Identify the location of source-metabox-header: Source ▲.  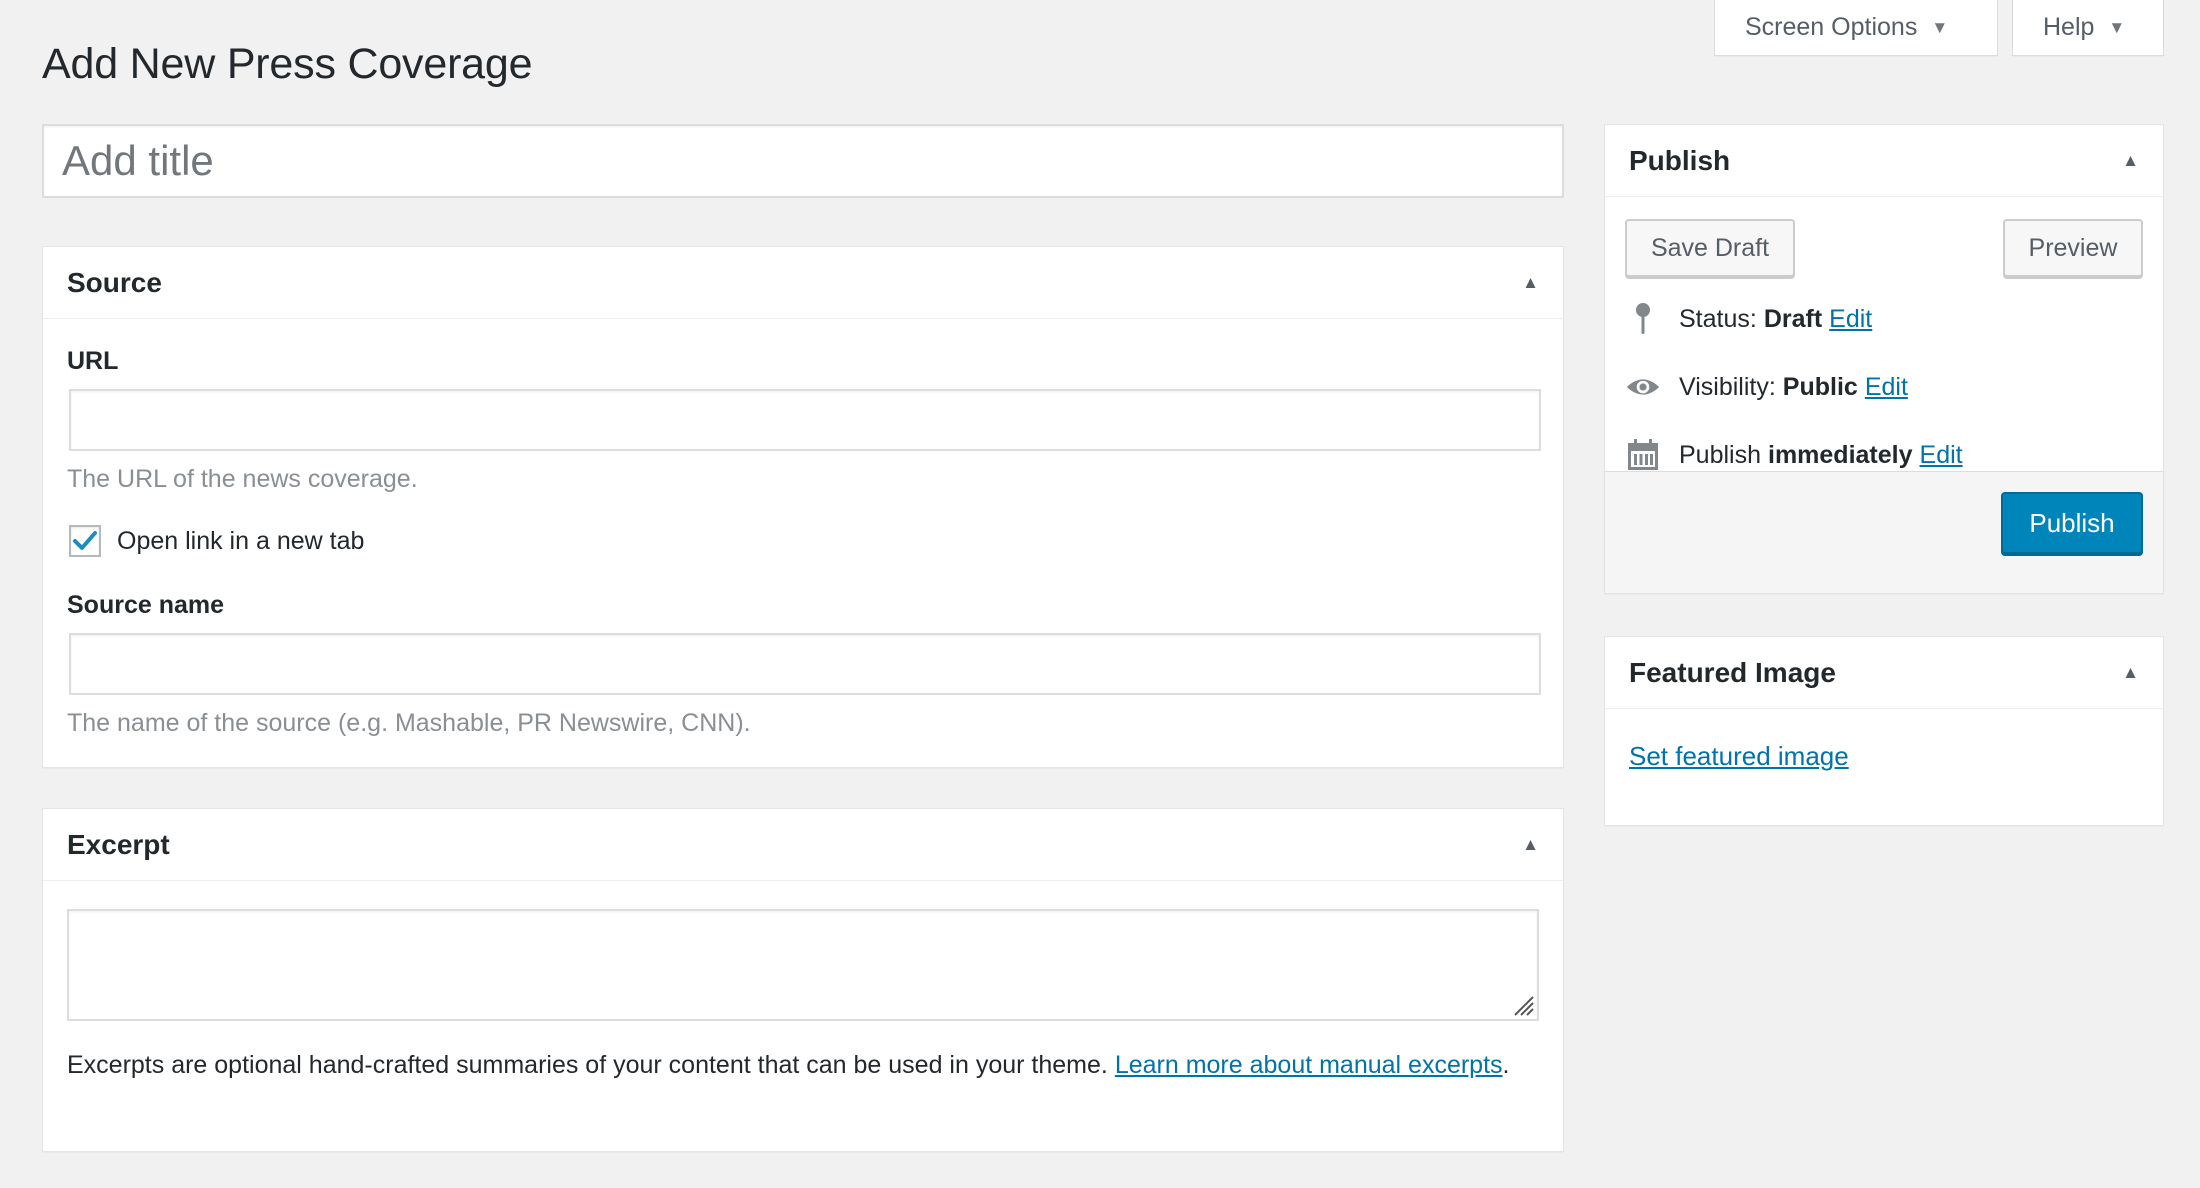
(803, 283).